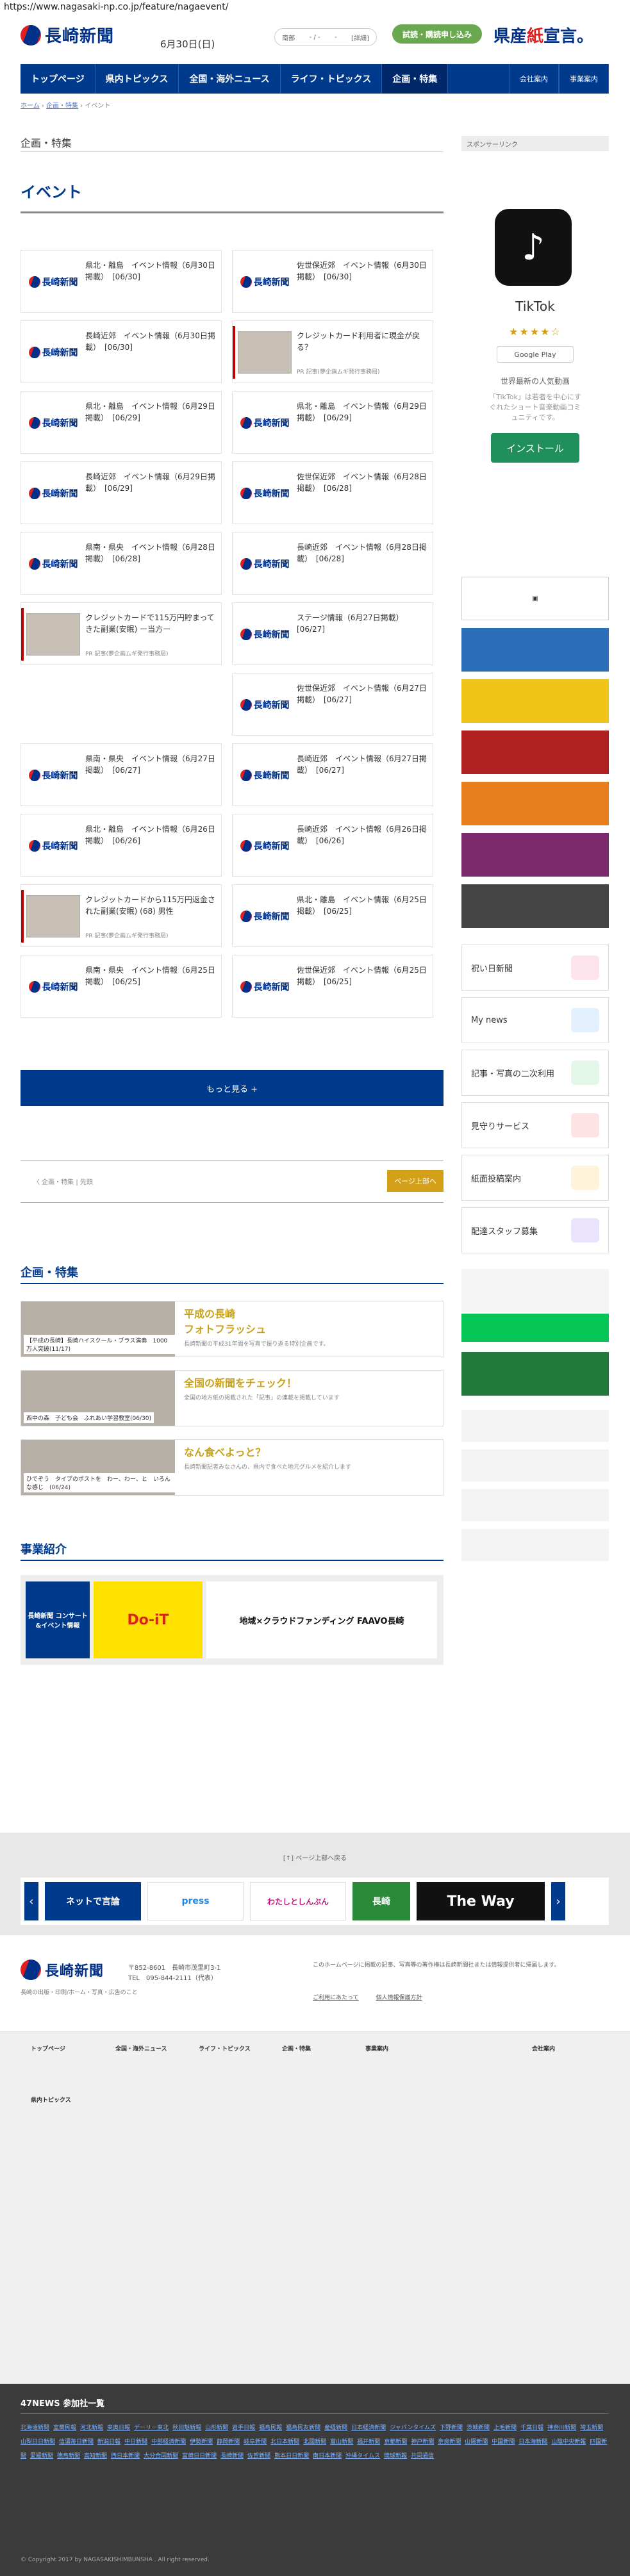 This screenshot has height=2576, width=630. I want to click on nav-national-news: 全国・海外ニュース, so click(230, 79).